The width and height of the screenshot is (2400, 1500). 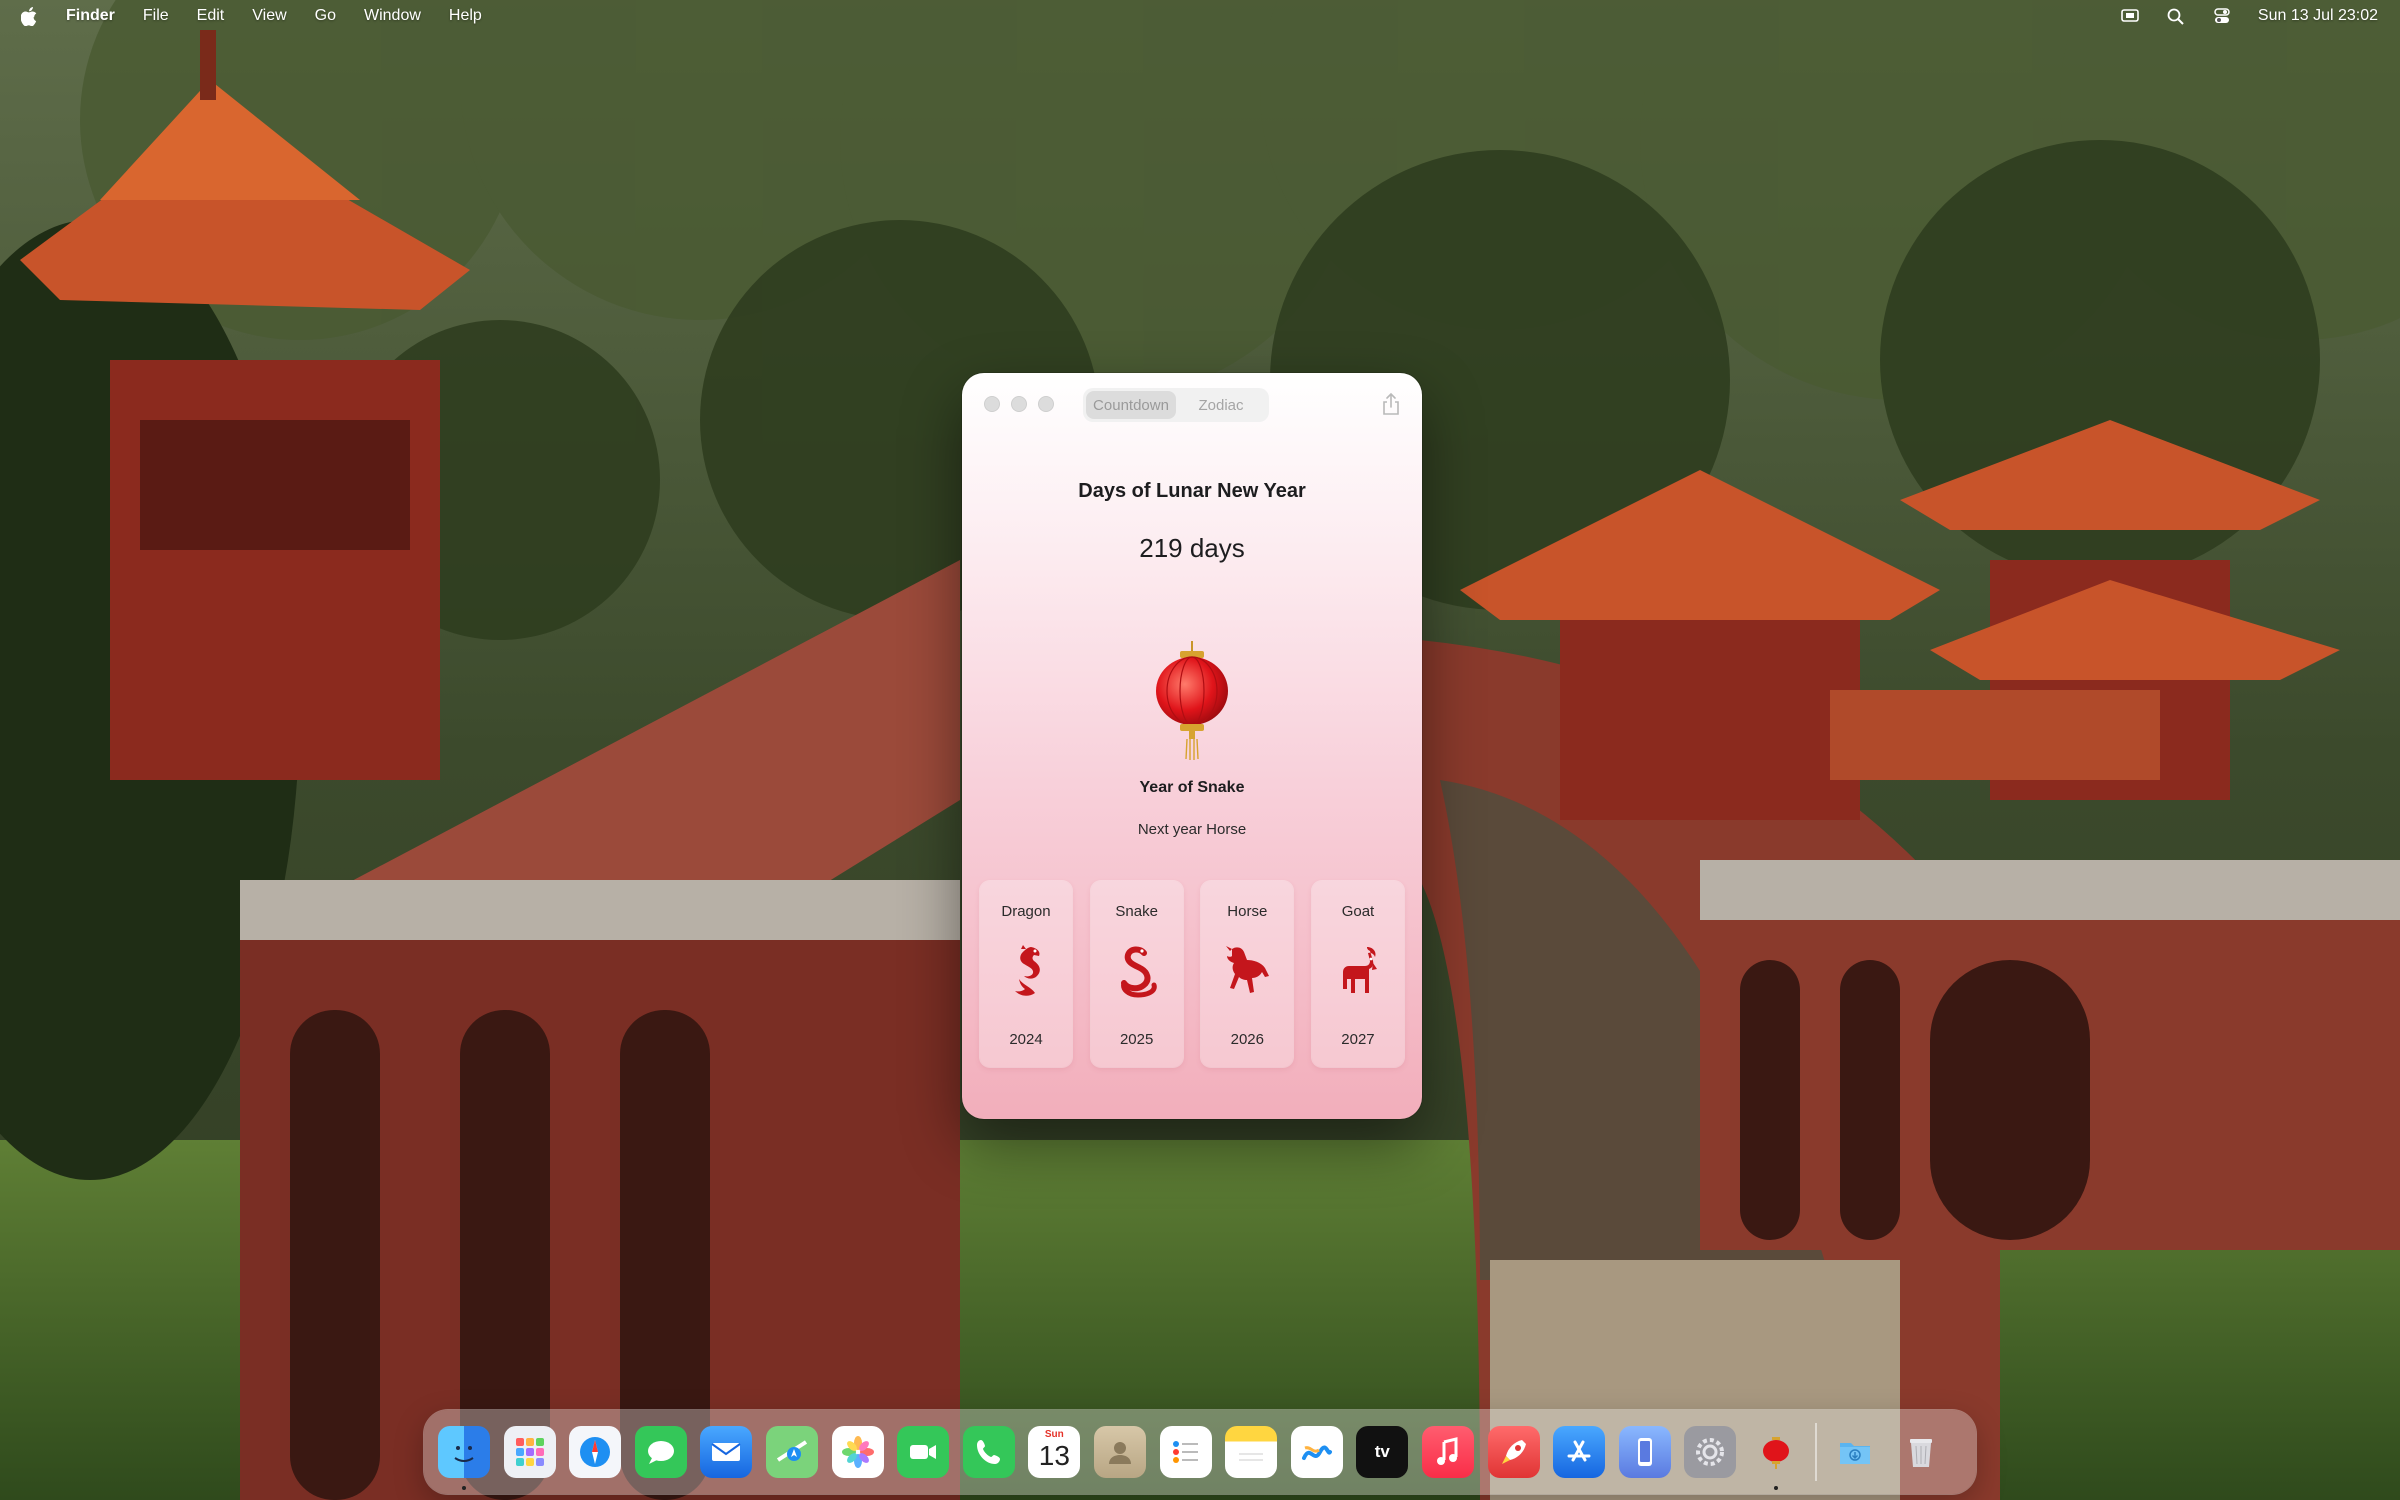 I want to click on close-button, so click(x=992, y=404).